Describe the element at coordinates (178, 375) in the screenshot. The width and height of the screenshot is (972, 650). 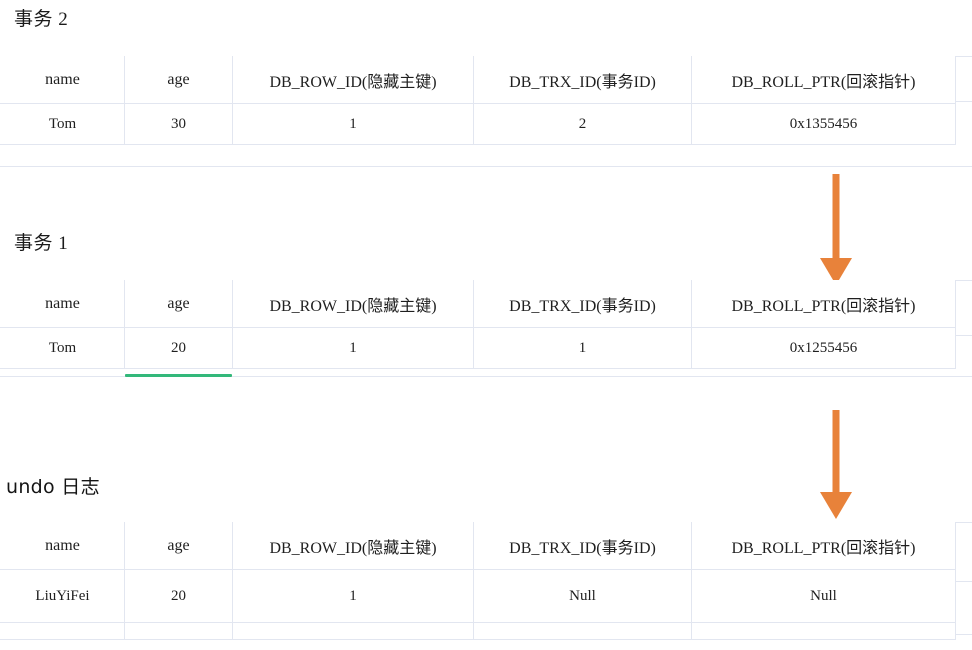
I see `age-cell-highlight-underline` at that location.